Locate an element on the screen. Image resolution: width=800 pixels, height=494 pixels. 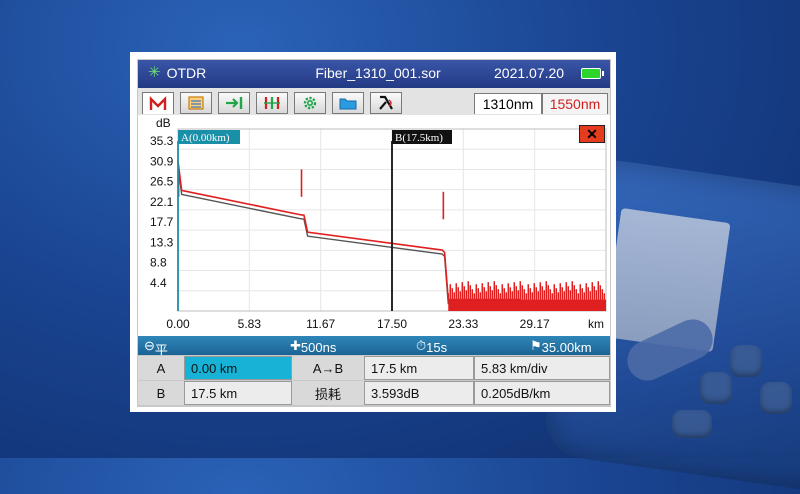
marker-tab is located at coordinates (234, 103).